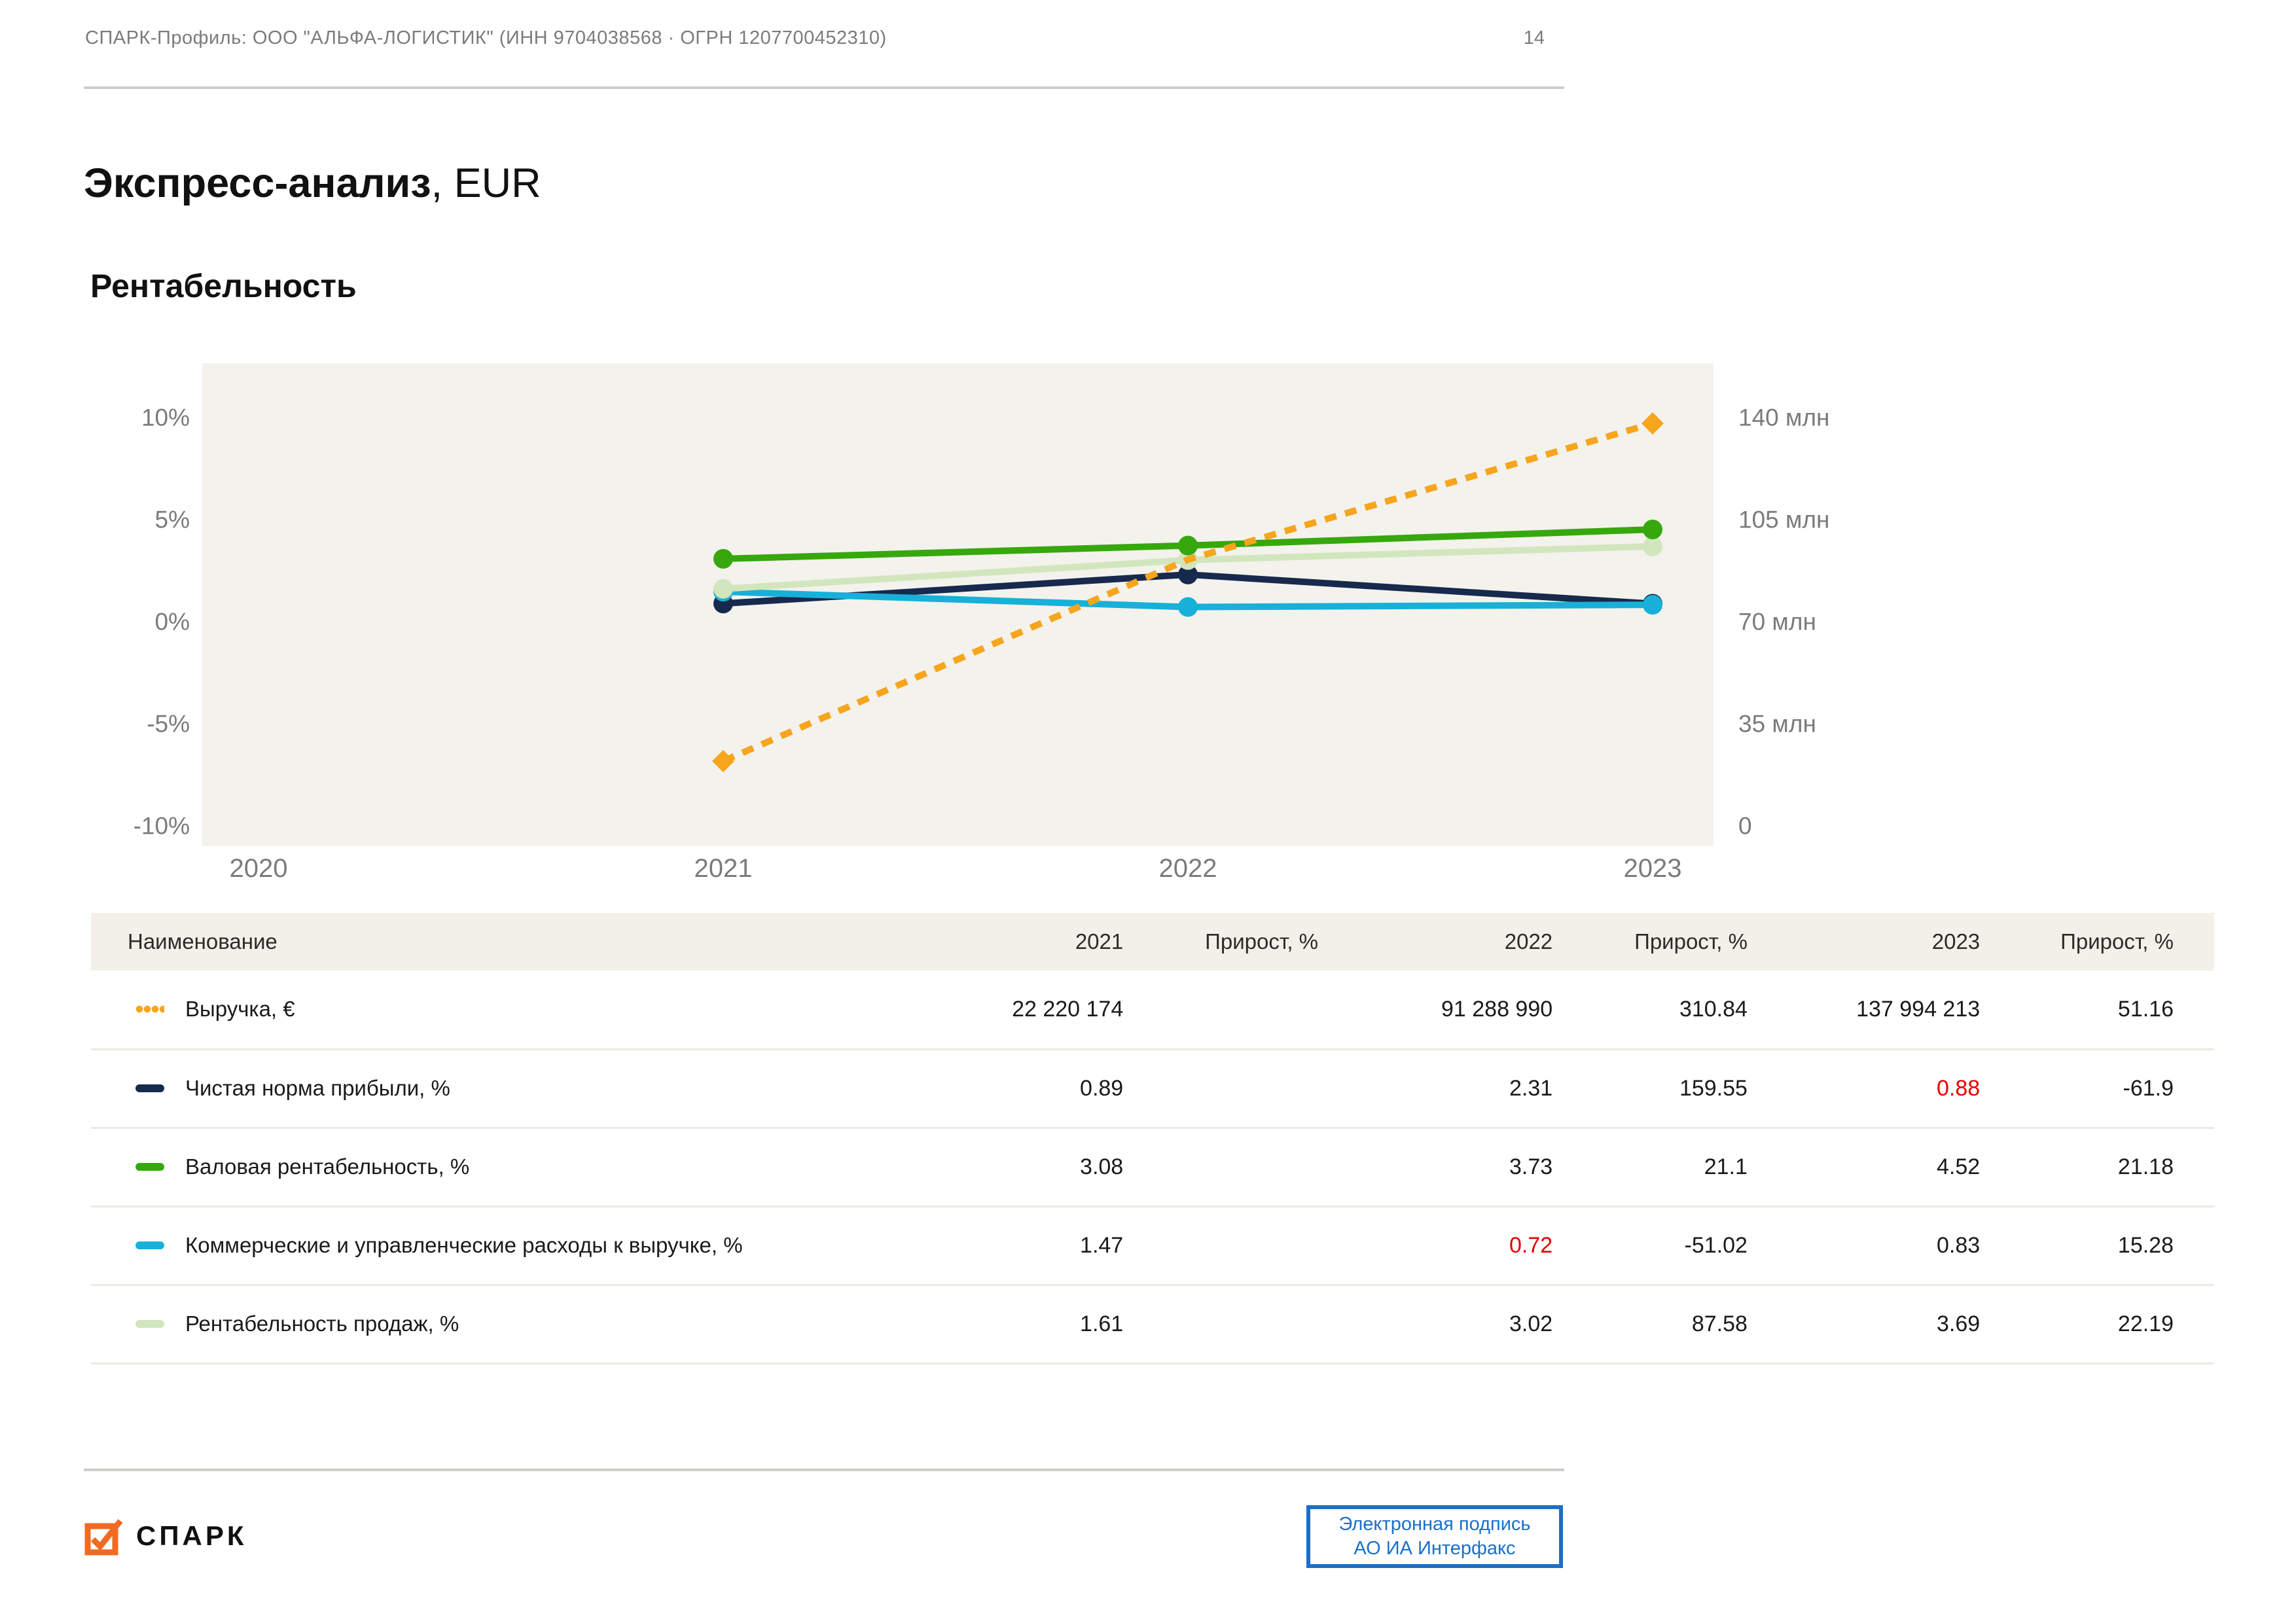 Image resolution: width=2296 pixels, height=1623 pixels. Describe the element at coordinates (172, 520) in the screenshot. I see `left-axis-tick: 5%` at that location.